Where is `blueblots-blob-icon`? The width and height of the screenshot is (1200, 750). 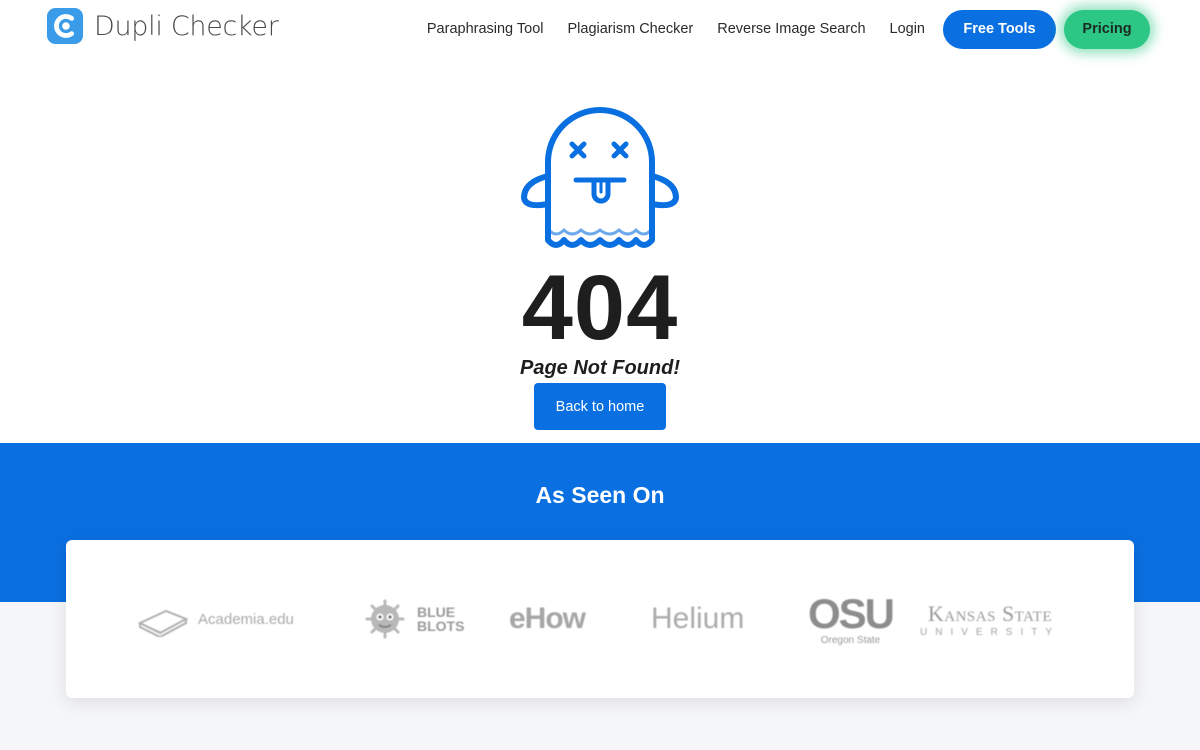
blueblots-blob-icon is located at coordinates (385, 619).